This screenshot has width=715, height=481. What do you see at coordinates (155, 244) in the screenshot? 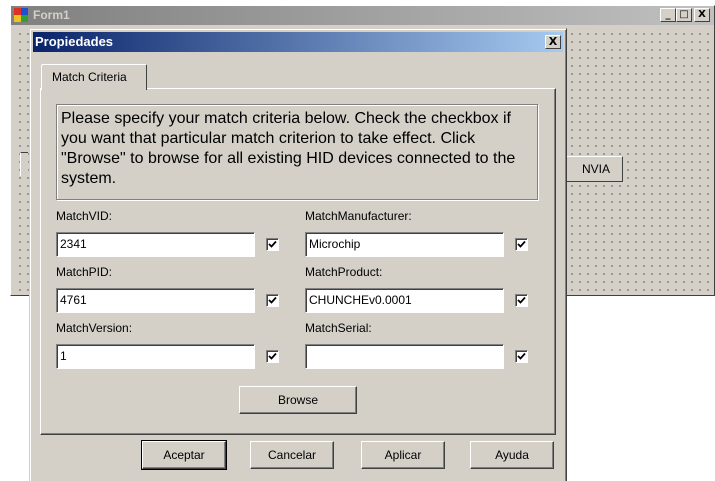
I see `match-vid-input: 2341` at bounding box center [155, 244].